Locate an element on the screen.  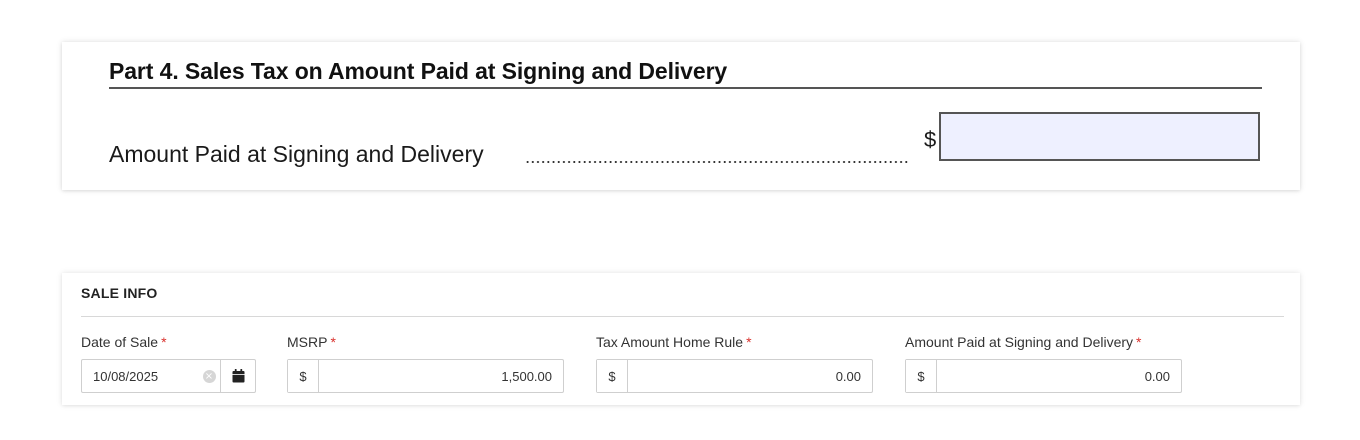
section-heading: SALE INFO is located at coordinates (119, 293).